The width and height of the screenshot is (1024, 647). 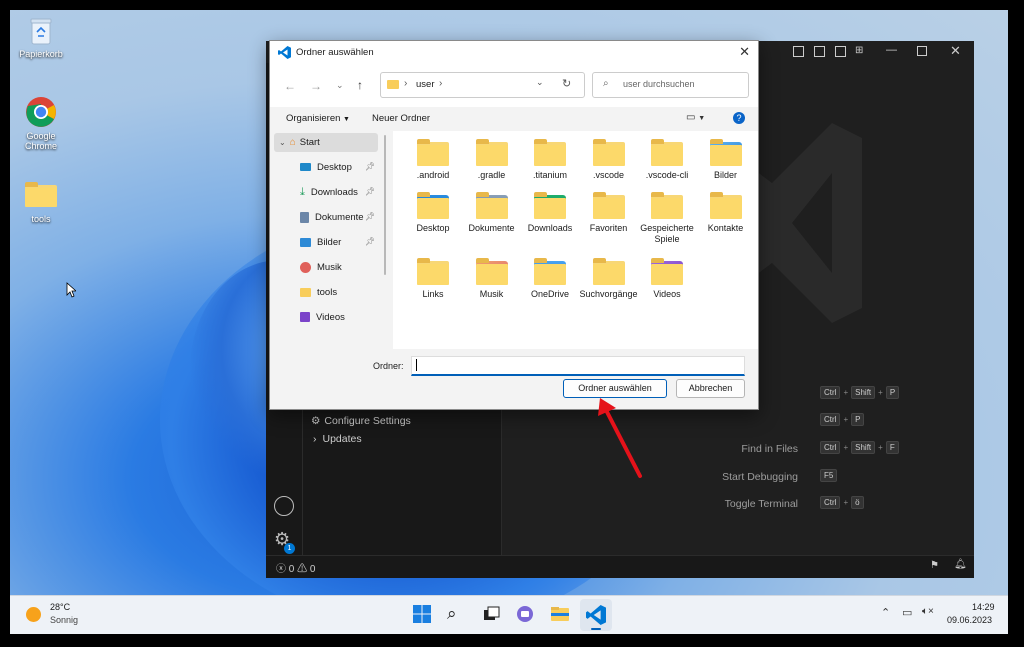 What do you see at coordinates (969, 620) in the screenshot?
I see `clock-date: 09.06.2023` at bounding box center [969, 620].